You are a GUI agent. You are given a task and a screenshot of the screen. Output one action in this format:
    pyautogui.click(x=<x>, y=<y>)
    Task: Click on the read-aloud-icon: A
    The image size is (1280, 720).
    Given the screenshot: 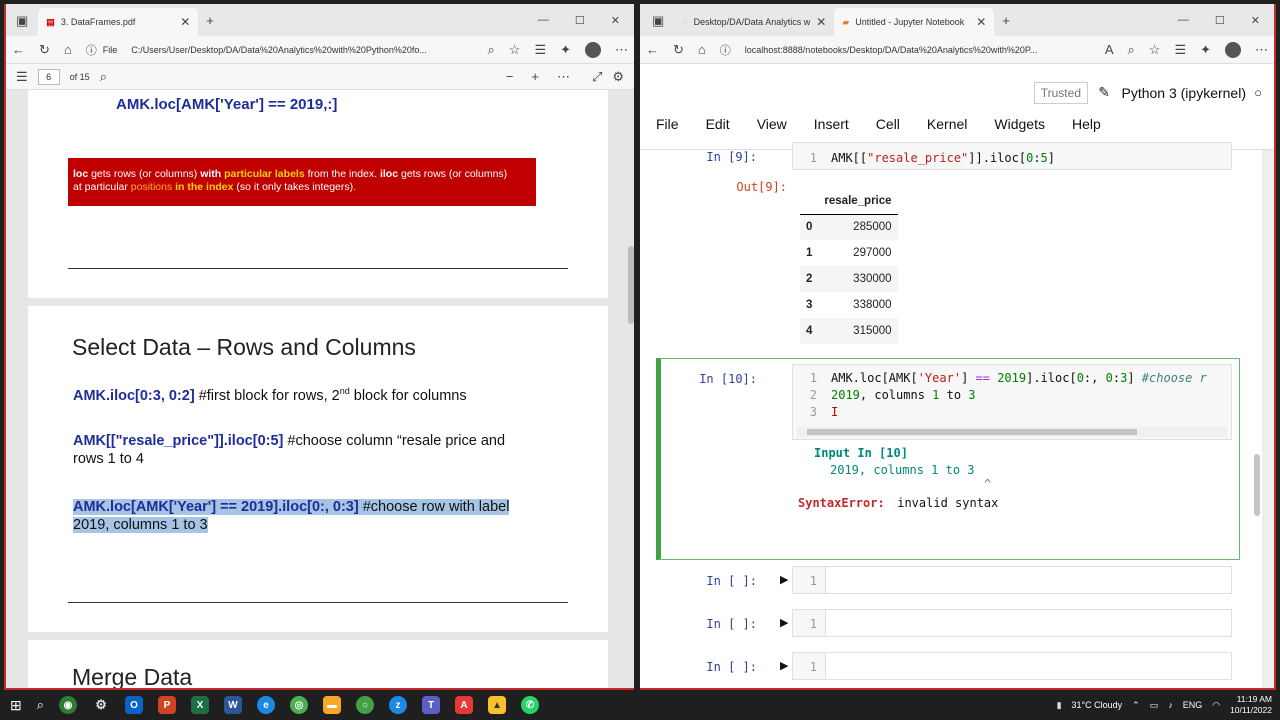 What is the action you would take?
    pyautogui.click(x=1109, y=49)
    